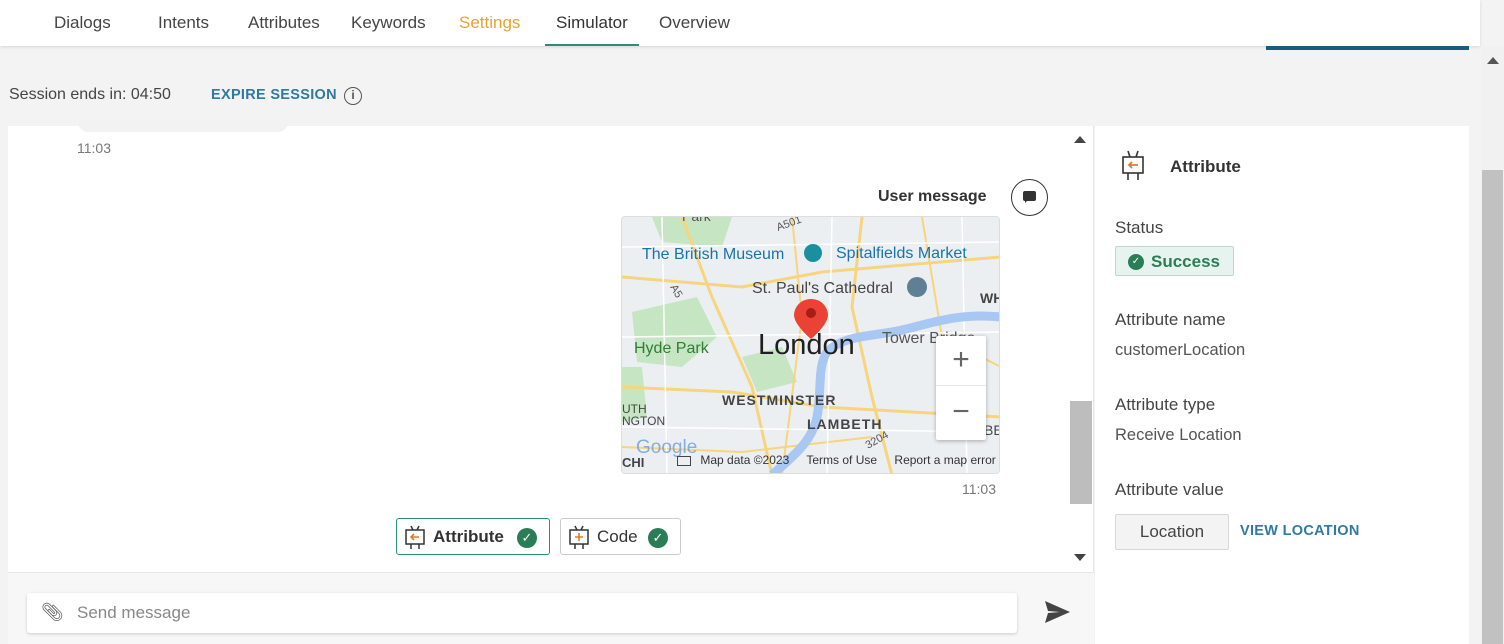  Describe the element at coordinates (901, 253) in the screenshot. I see `svg-text: Spitalfields Market` at that location.